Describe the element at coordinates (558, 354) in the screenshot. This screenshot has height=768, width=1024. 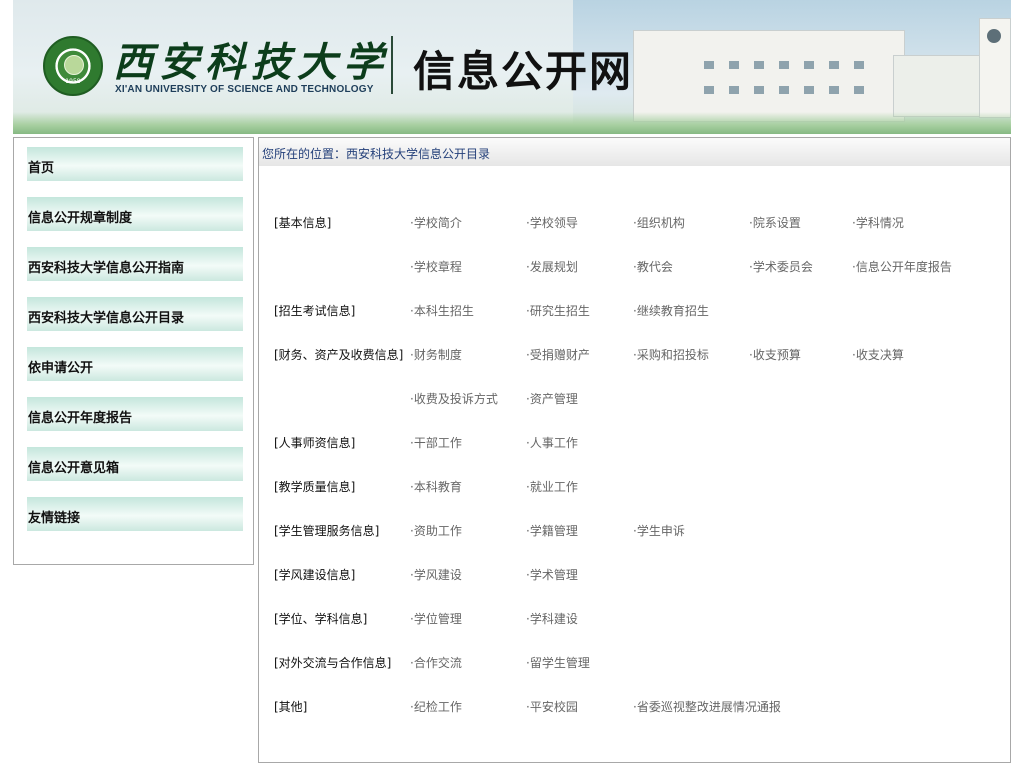
I see `catalog-link: ·受捐赠财产` at that location.